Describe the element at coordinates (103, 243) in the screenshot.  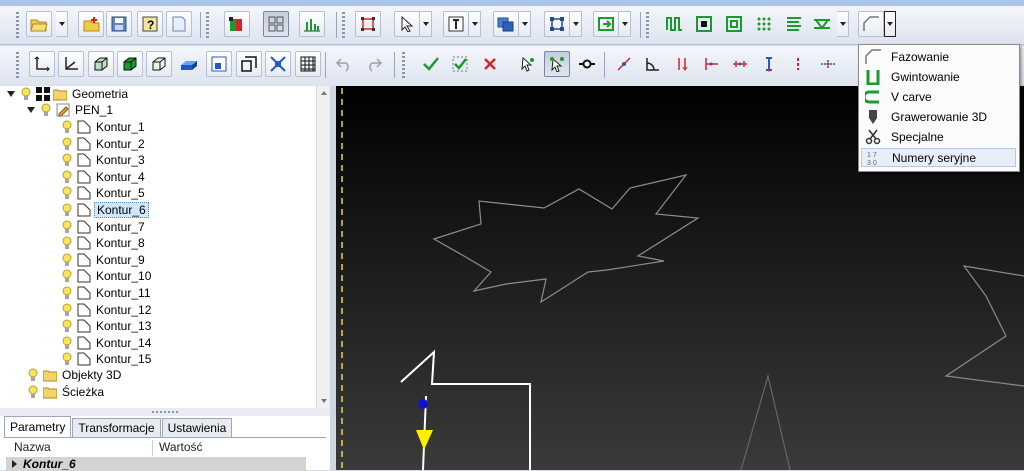
I see `tree-item-contour: Kontur_8` at that location.